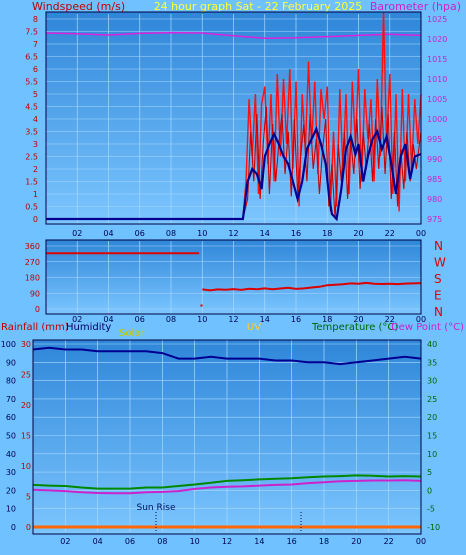  Describe the element at coordinates (437, 39) in the screenshot. I see `barometer-tick-label: 1020` at that location.